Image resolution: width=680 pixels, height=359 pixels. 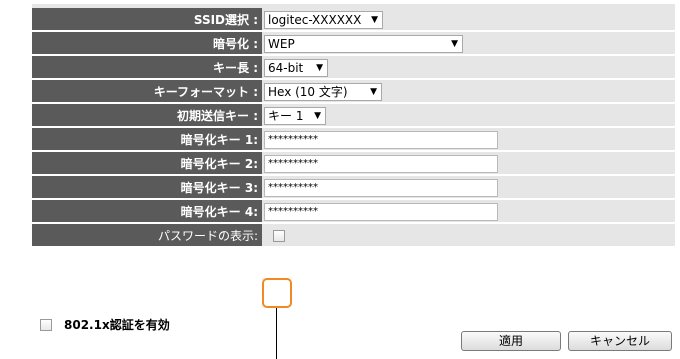 I want to click on key-format-value: Hex (10 文字), so click(x=308, y=92).